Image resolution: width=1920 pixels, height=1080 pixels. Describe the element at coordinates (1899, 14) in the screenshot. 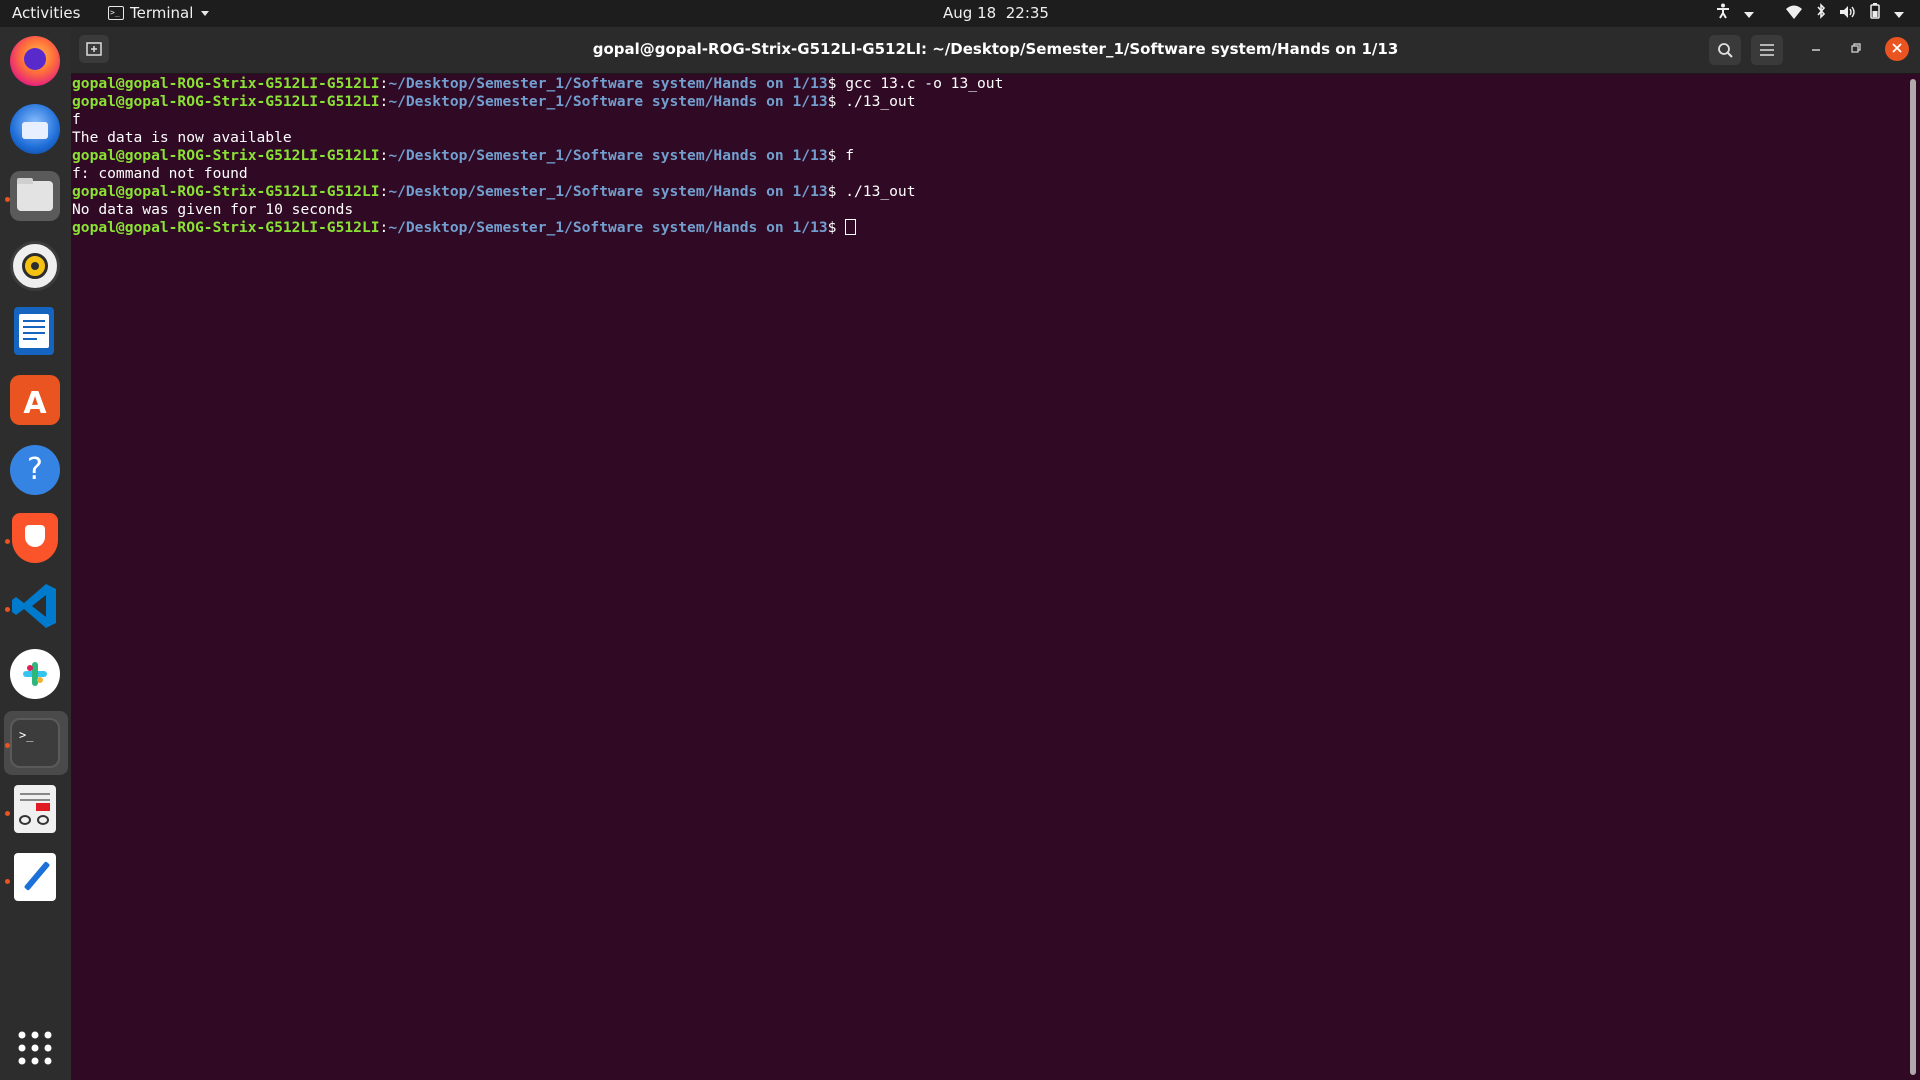

I see `system-menu-chevron-icon` at that location.